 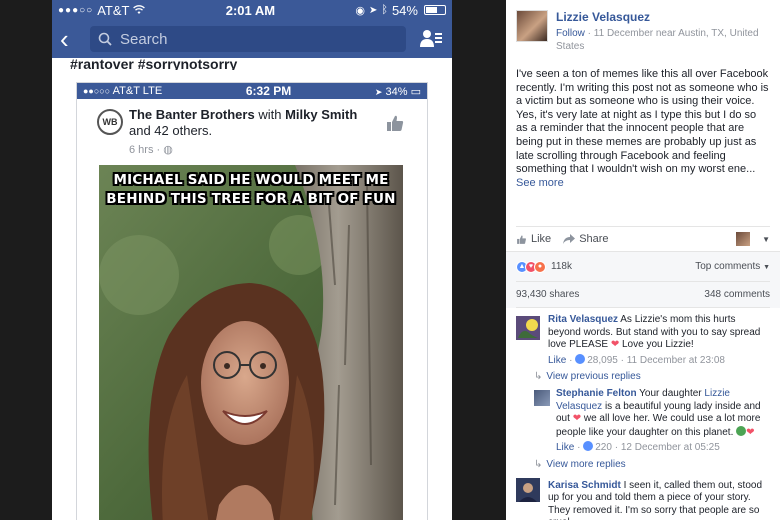 What do you see at coordinates (540, 266) in the screenshot?
I see `angry-reaction-icon: ●` at bounding box center [540, 266].